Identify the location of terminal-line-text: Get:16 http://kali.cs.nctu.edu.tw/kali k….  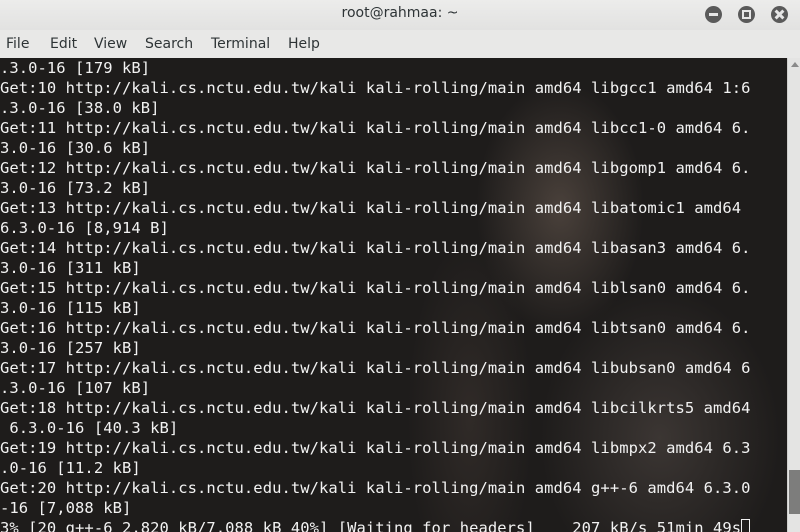
(375, 328).